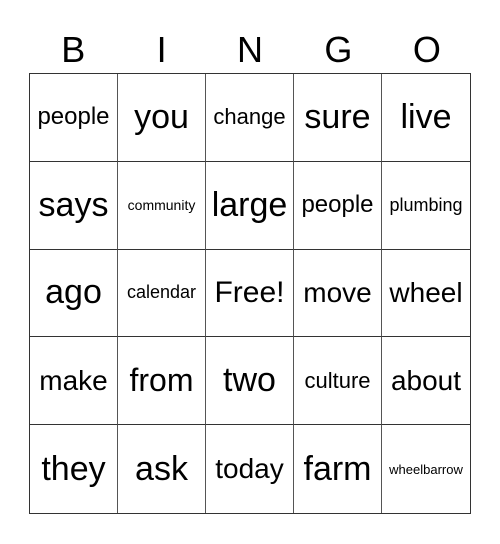  Describe the element at coordinates (162, 293) in the screenshot. I see `bingo-cell: calendar` at that location.